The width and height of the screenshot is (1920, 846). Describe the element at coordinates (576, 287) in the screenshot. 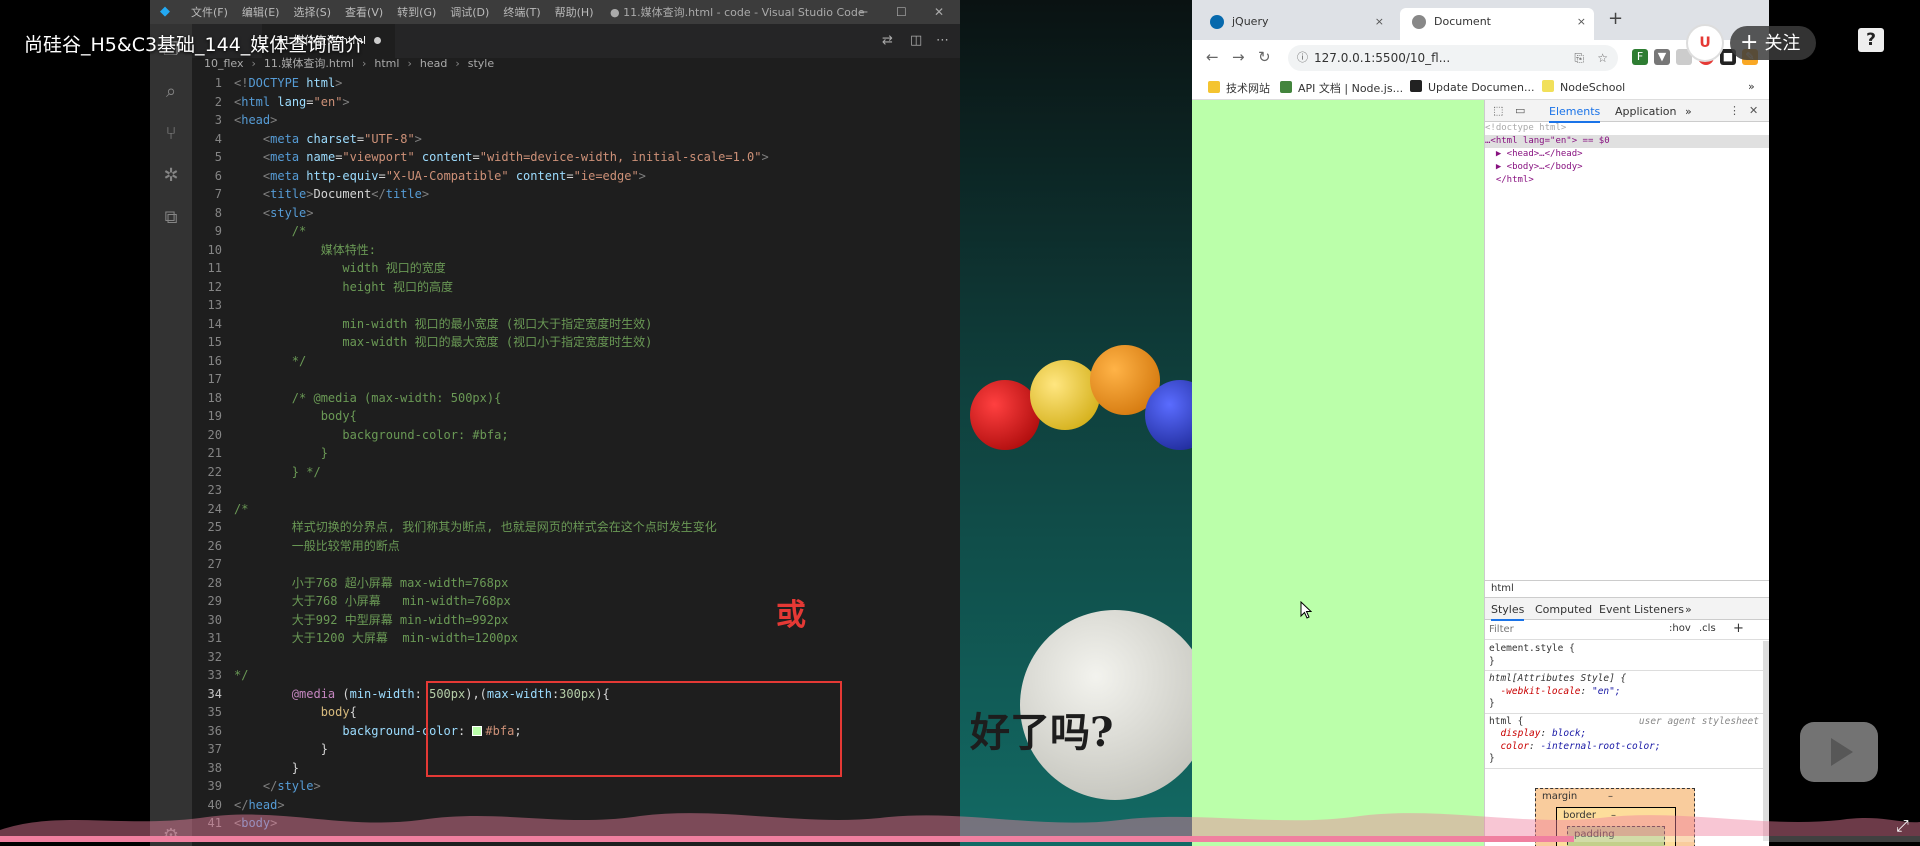

I see `code-line: 12 height 视口的高度` at that location.